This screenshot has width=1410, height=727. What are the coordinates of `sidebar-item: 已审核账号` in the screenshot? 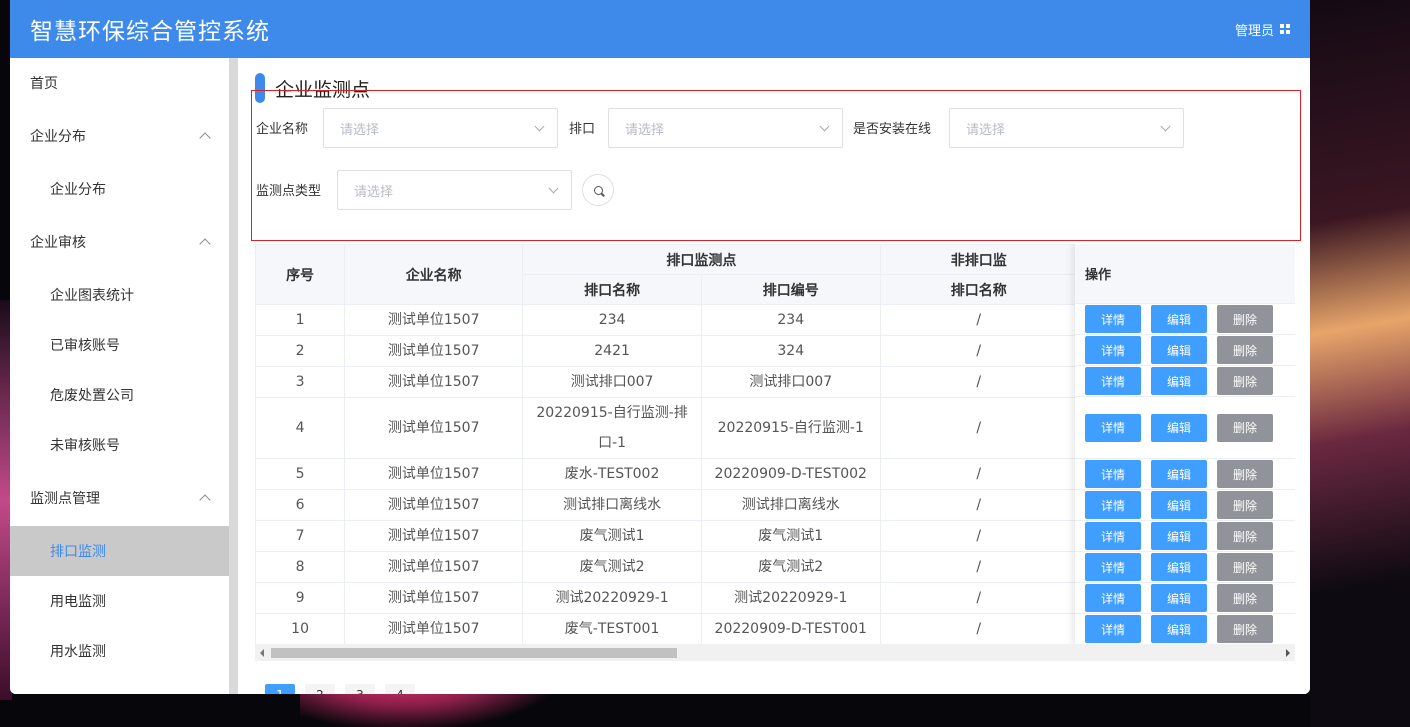 It's located at (119, 345).